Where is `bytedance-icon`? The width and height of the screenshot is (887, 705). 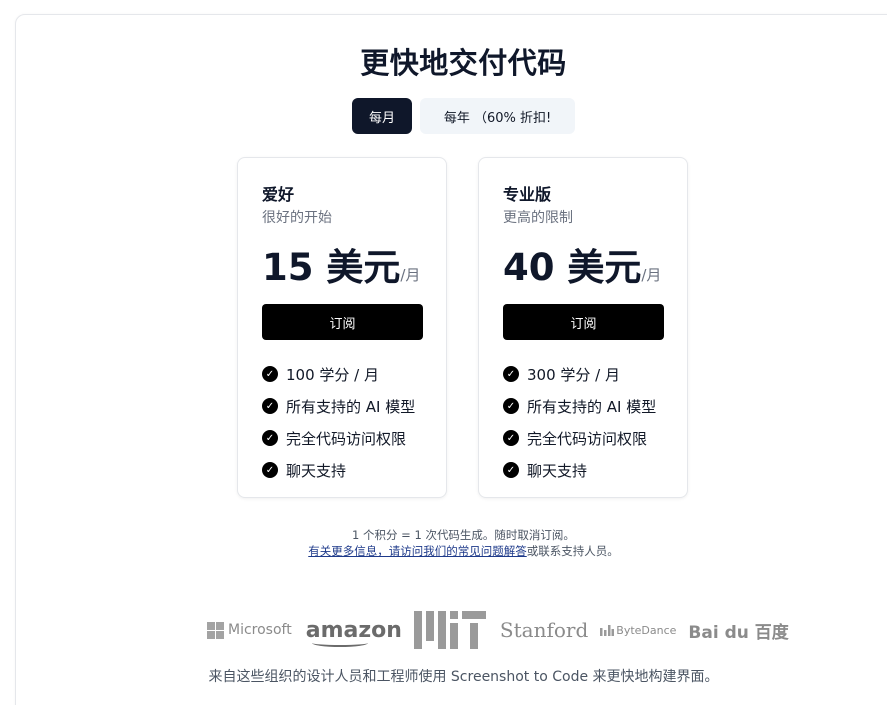
bytedance-icon is located at coordinates (607, 630).